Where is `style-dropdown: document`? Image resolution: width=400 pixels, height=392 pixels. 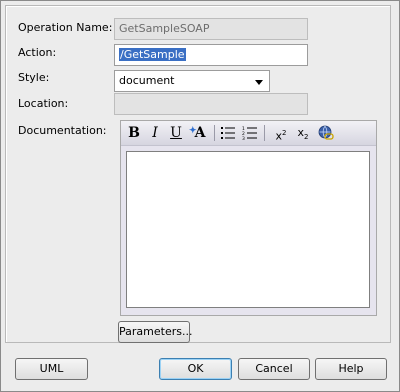
style-dropdown: document is located at coordinates (192, 81).